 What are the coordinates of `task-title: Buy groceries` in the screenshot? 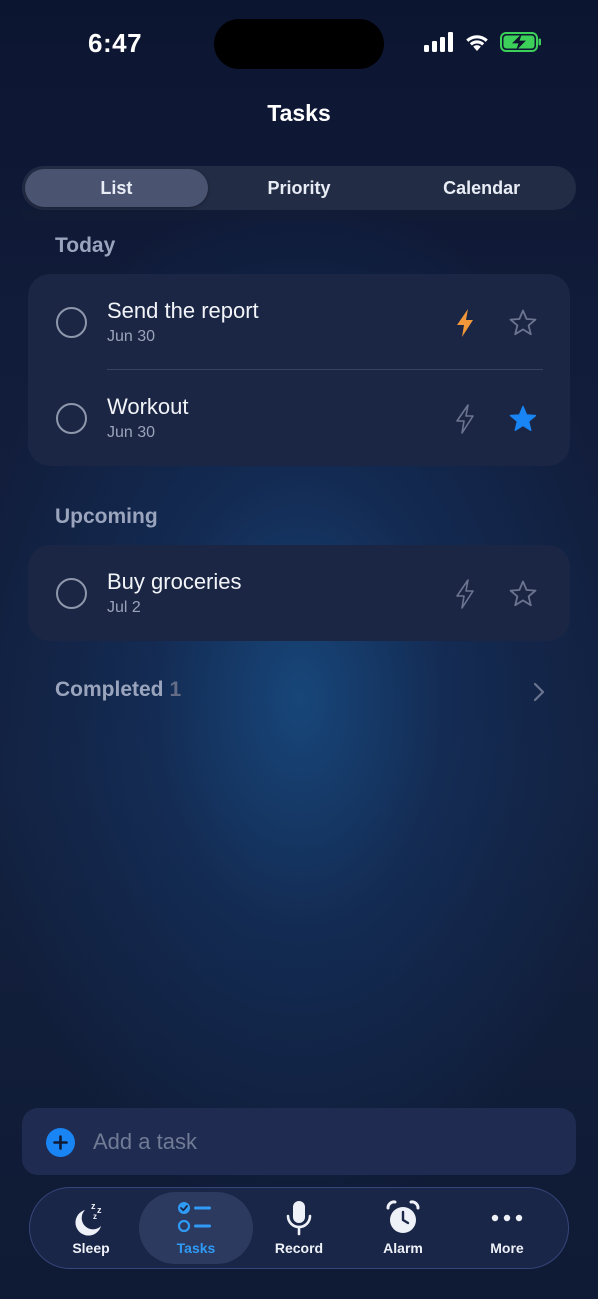 It's located at (174, 581).